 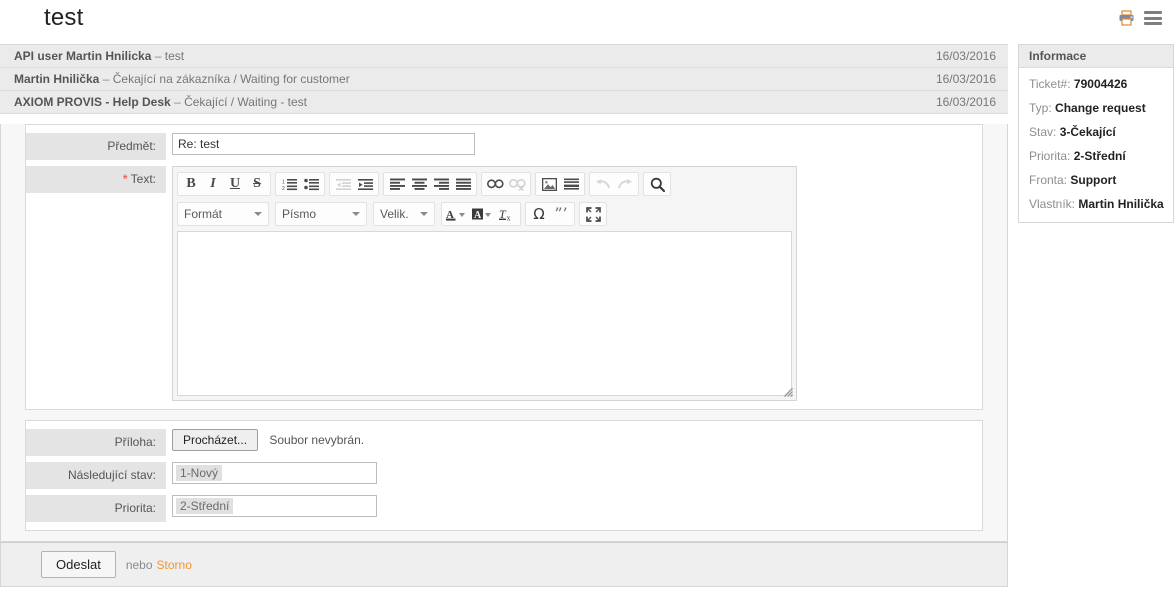 I want to click on font-select: Písmo, so click(x=321, y=214).